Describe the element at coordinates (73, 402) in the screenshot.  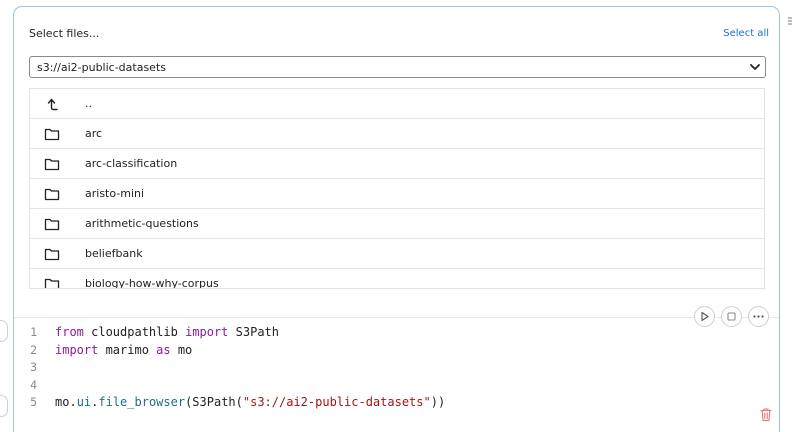
I see `code-token: .` at that location.